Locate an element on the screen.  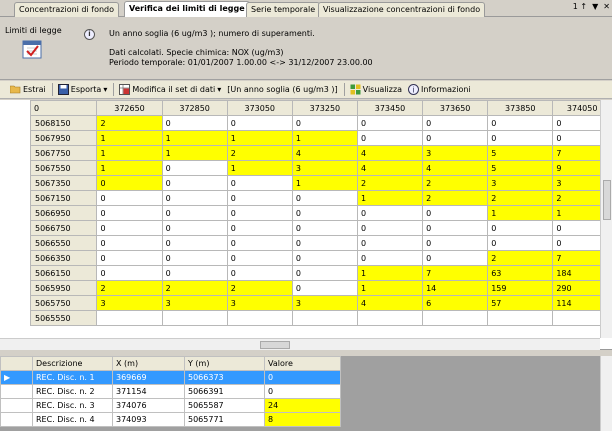
grid-row-header: 5067750 is located at coordinates (63, 153).